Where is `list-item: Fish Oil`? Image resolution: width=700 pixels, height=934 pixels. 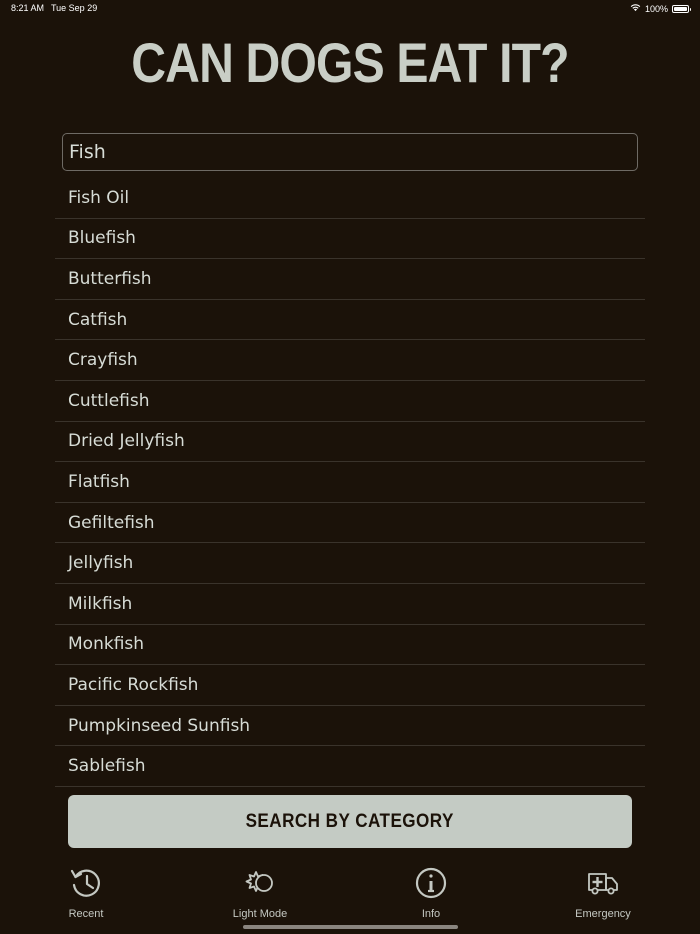 list-item: Fish Oil is located at coordinates (350, 198).